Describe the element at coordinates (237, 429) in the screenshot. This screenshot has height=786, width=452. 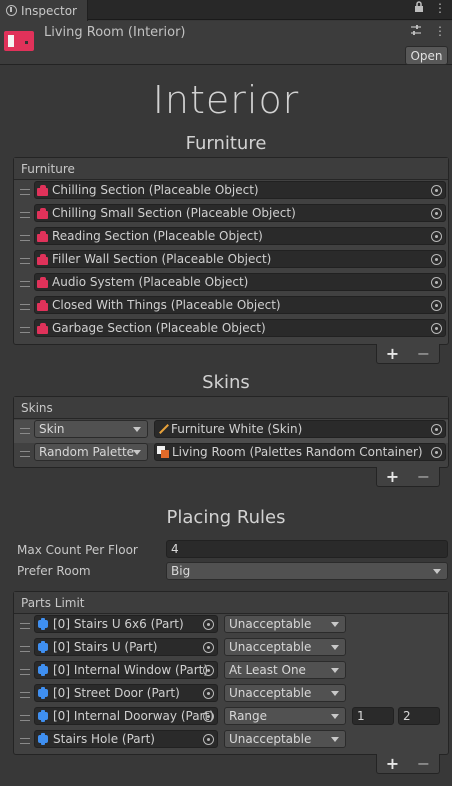
I see `object-field-label: Furniture White (Skin)` at that location.